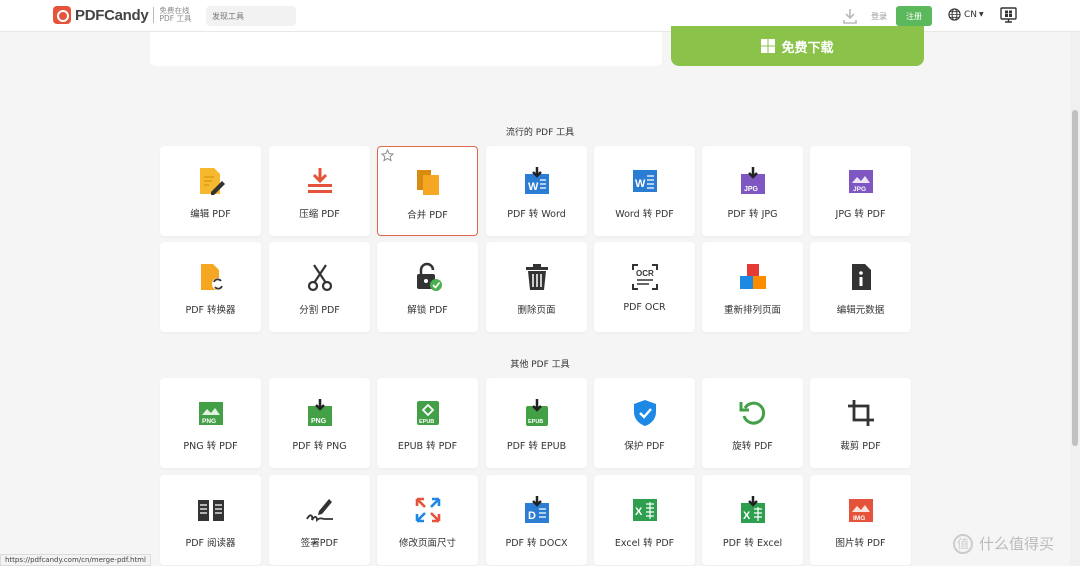 The height and width of the screenshot is (566, 1080). I want to click on crop-icon, so click(861, 413).